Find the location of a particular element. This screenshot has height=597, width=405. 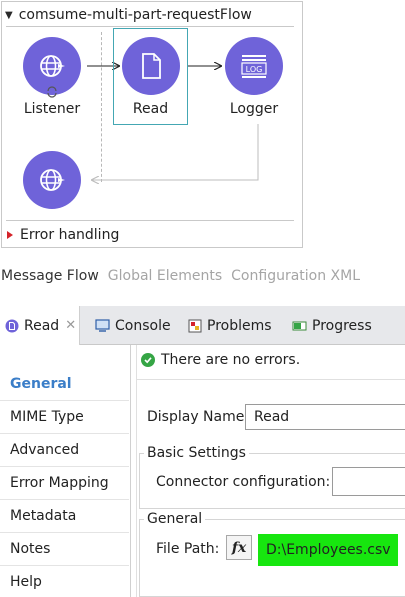

read-badge-icon is located at coordinates (12, 325).